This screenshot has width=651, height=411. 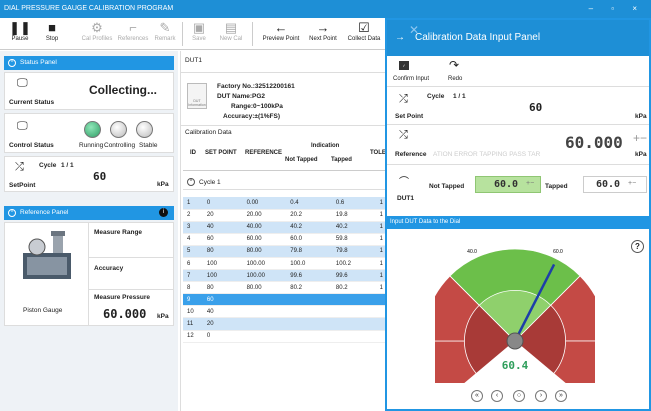 I want to click on table-cell: 60.00, so click(x=264, y=239).